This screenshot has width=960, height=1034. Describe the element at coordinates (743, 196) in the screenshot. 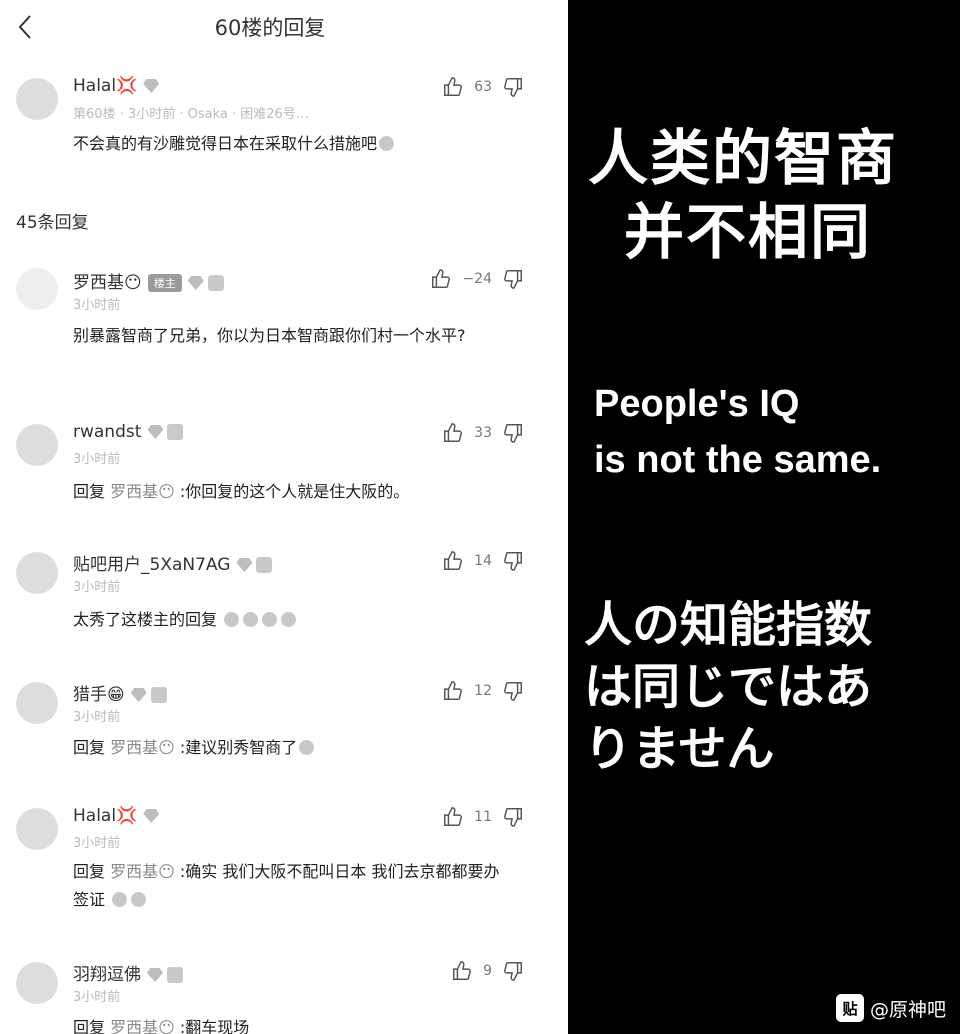

I see `caption-chinese: 人类的智商 并不相同` at that location.